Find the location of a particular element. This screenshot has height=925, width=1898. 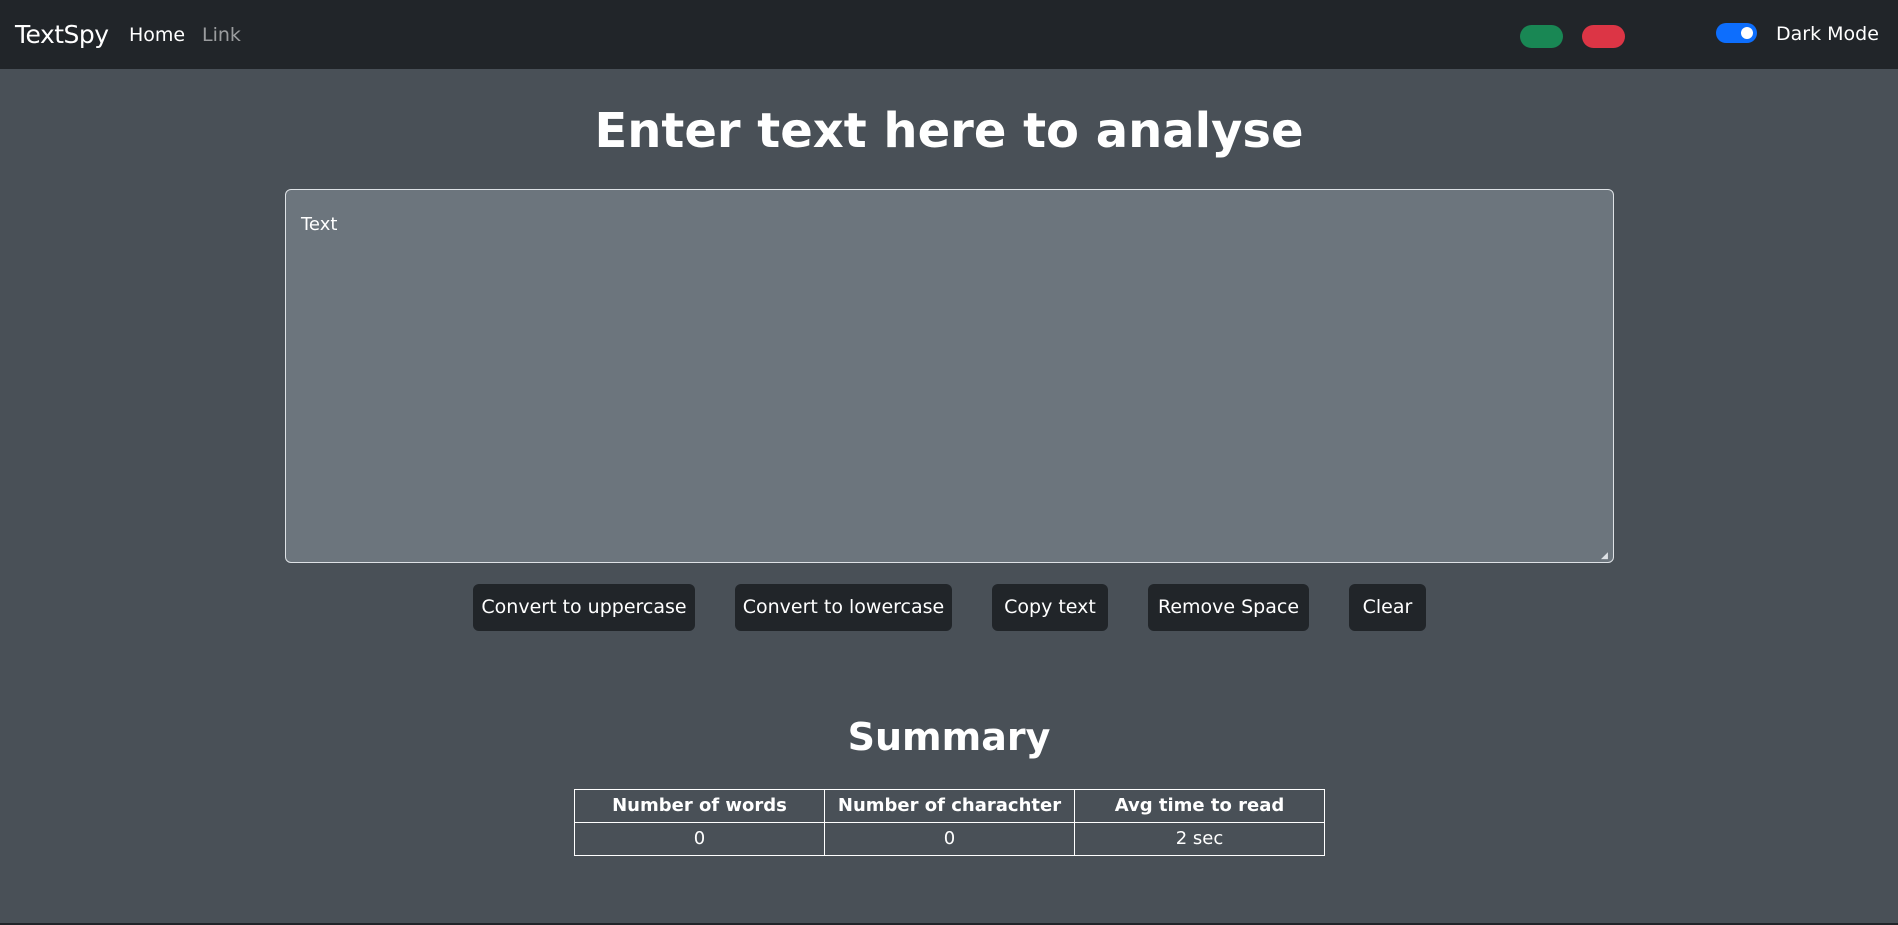

page-title: Enter text here to analyse is located at coordinates (949, 131).